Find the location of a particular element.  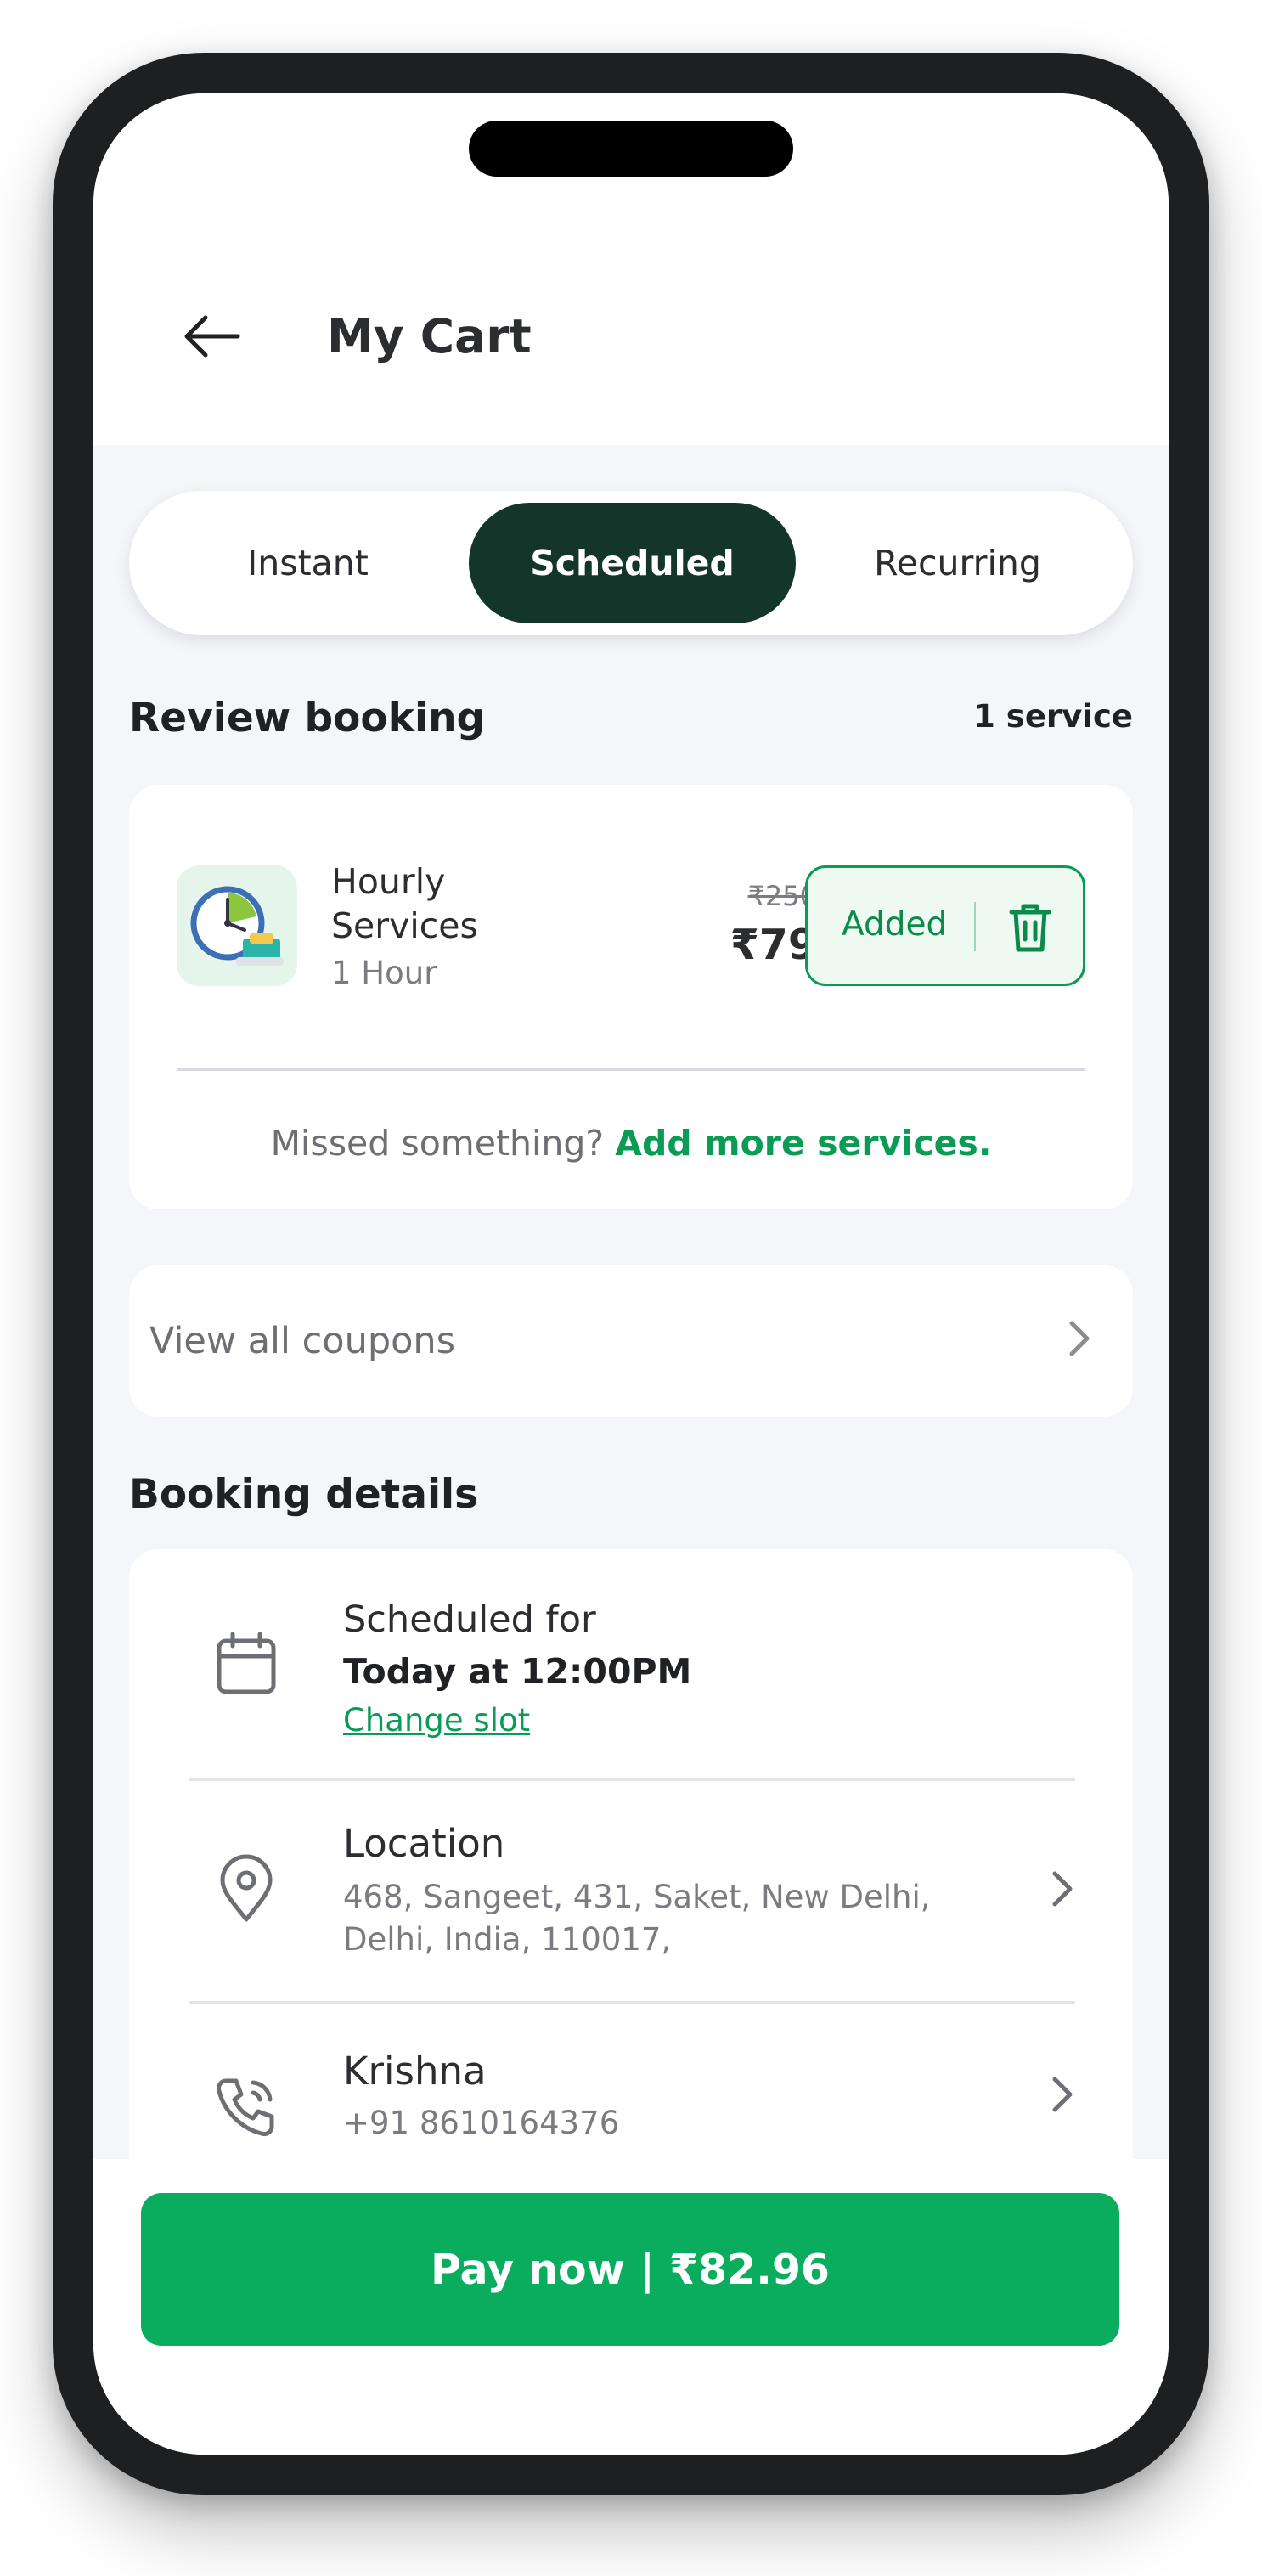

calendar-icon is located at coordinates (246, 1663).